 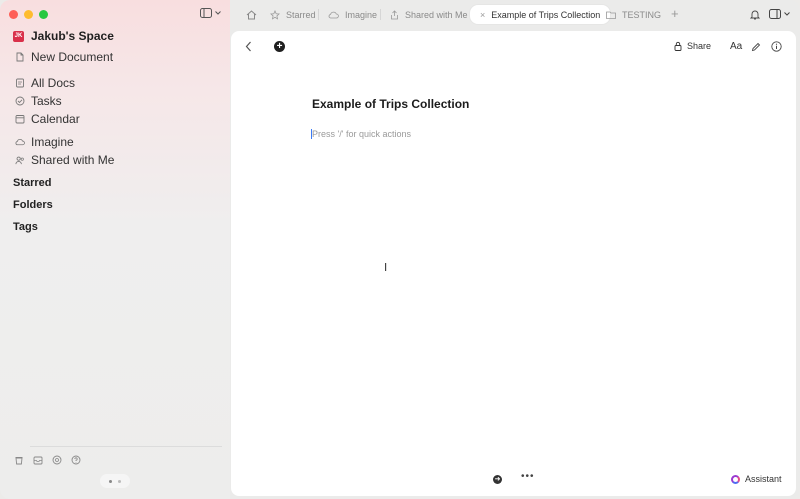 What do you see at coordinates (46, 101) in the screenshot?
I see `sidebar-item-label: Tasks` at bounding box center [46, 101].